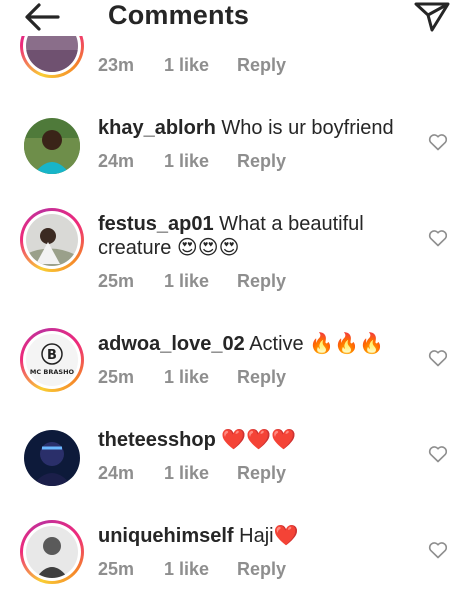  What do you see at coordinates (166, 536) in the screenshot?
I see `comment-username: uniquehimself` at bounding box center [166, 536].